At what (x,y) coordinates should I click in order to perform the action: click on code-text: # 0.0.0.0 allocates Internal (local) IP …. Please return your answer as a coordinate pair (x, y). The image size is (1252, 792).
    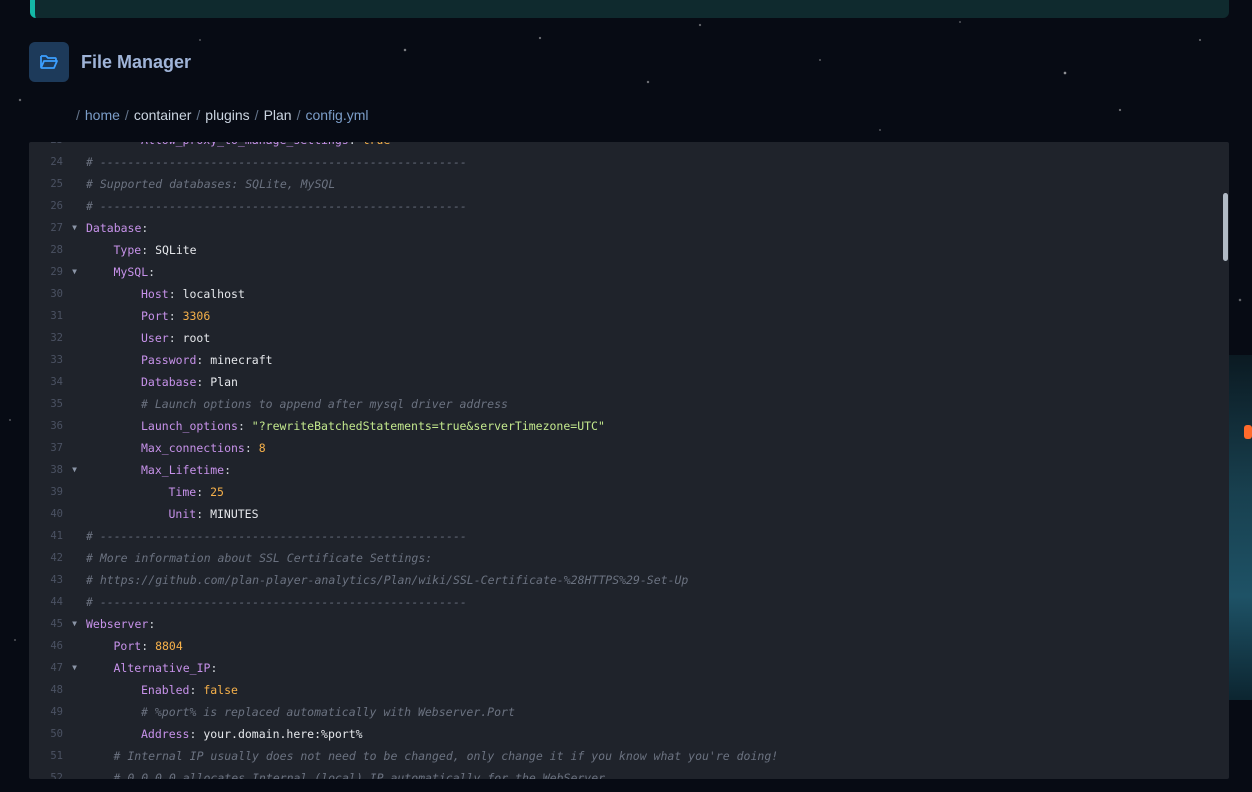
    Looking at the image, I should click on (349, 773).